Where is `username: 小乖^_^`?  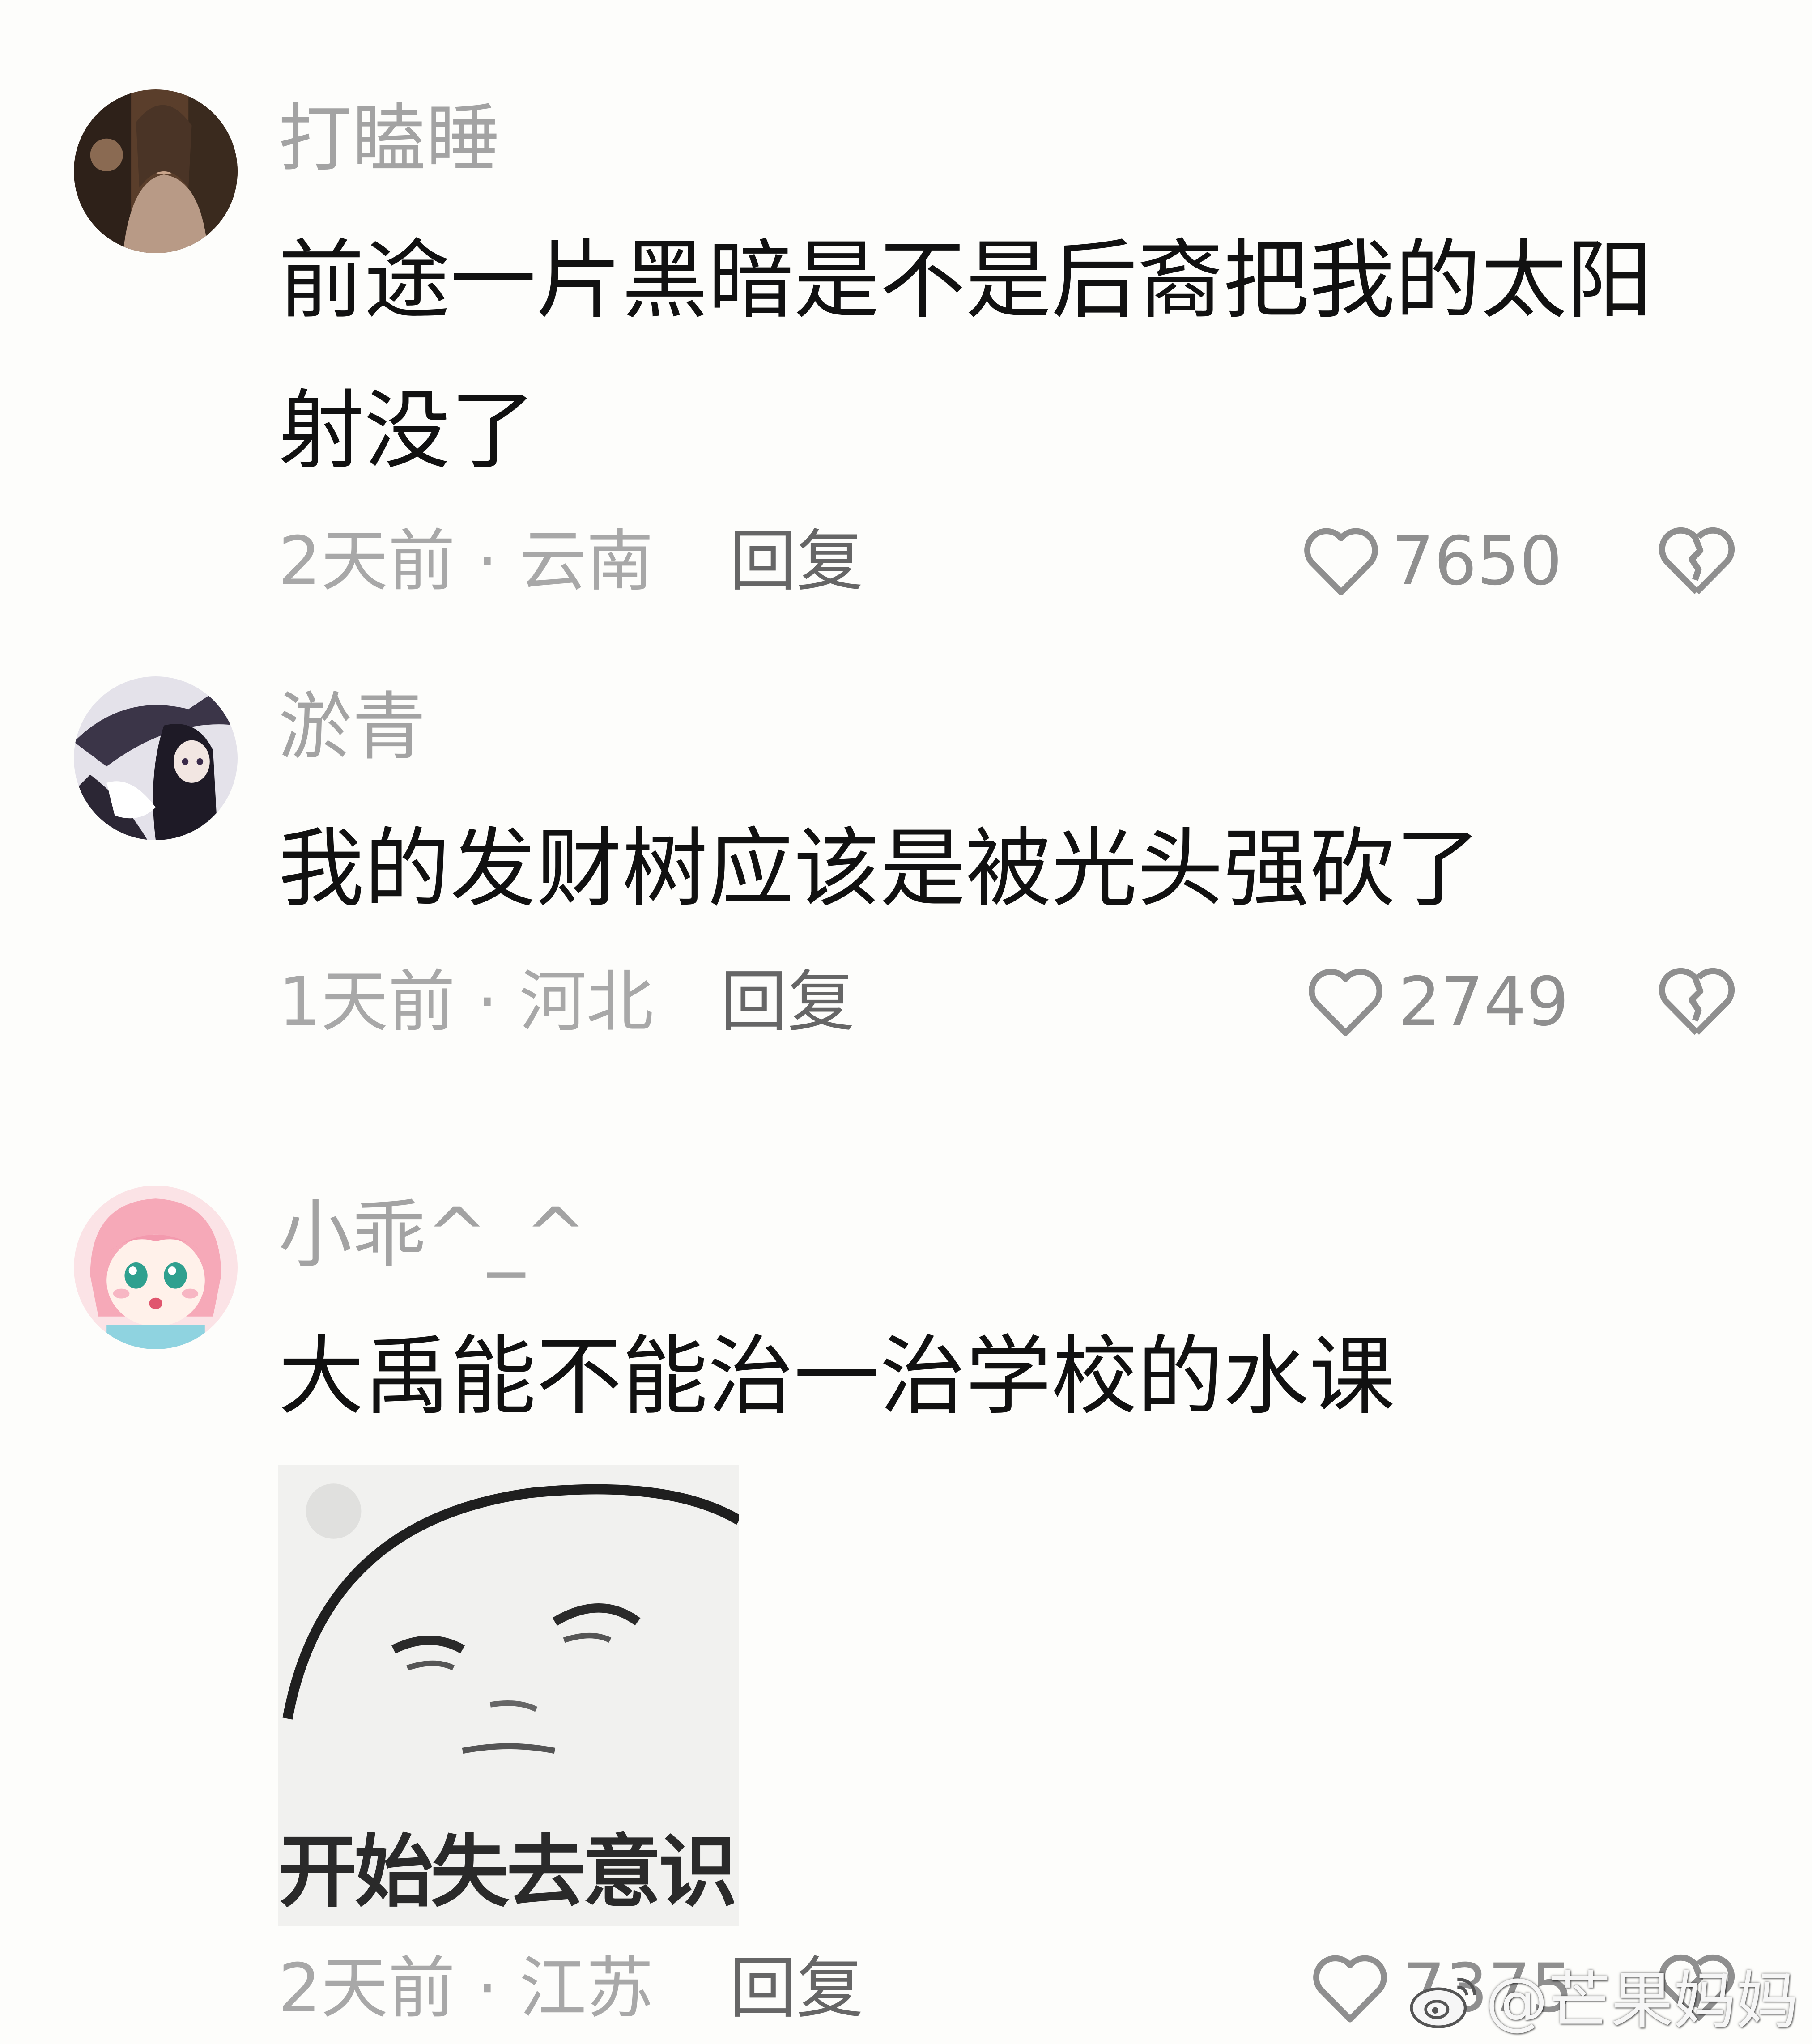 username: 小乖^_^ is located at coordinates (432, 1234).